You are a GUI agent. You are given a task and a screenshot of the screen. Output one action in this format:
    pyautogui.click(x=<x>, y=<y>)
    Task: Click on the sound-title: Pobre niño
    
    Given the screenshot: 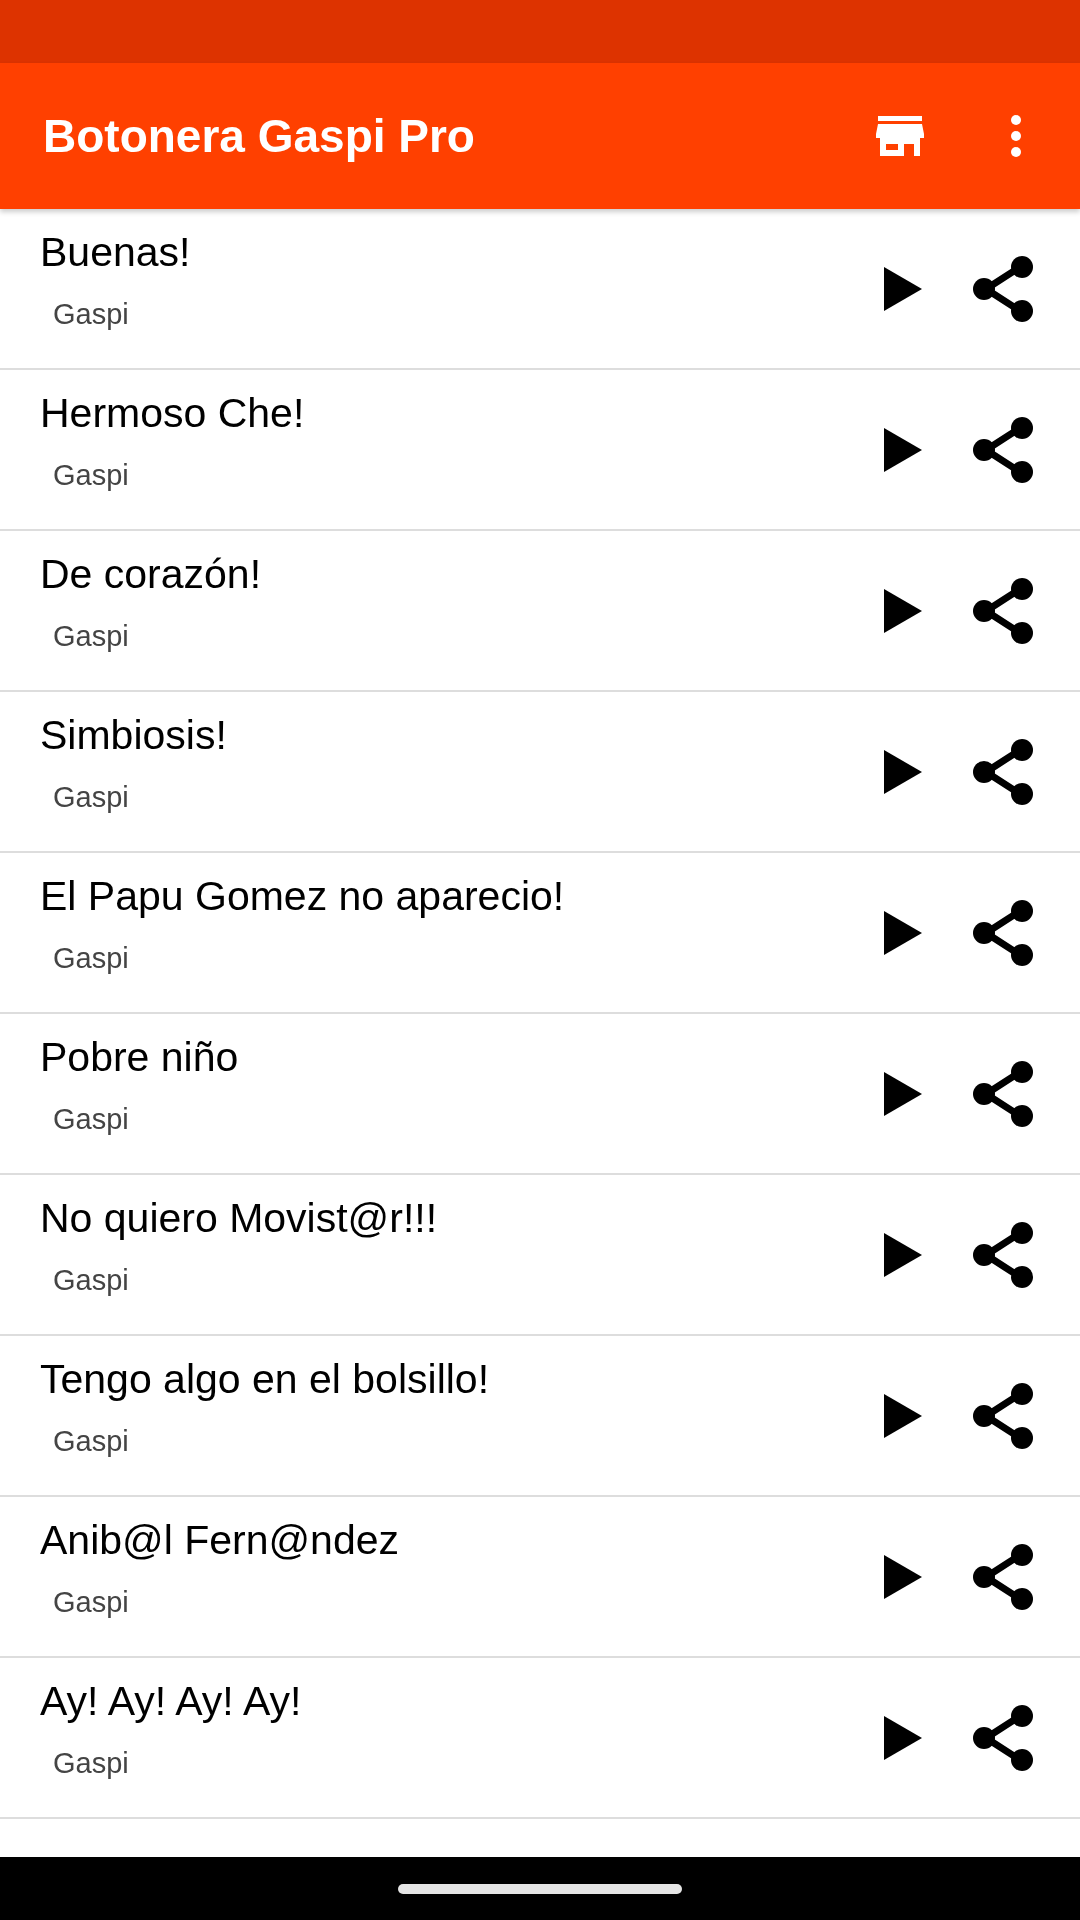 What is the action you would take?
    pyautogui.click(x=140, y=1057)
    